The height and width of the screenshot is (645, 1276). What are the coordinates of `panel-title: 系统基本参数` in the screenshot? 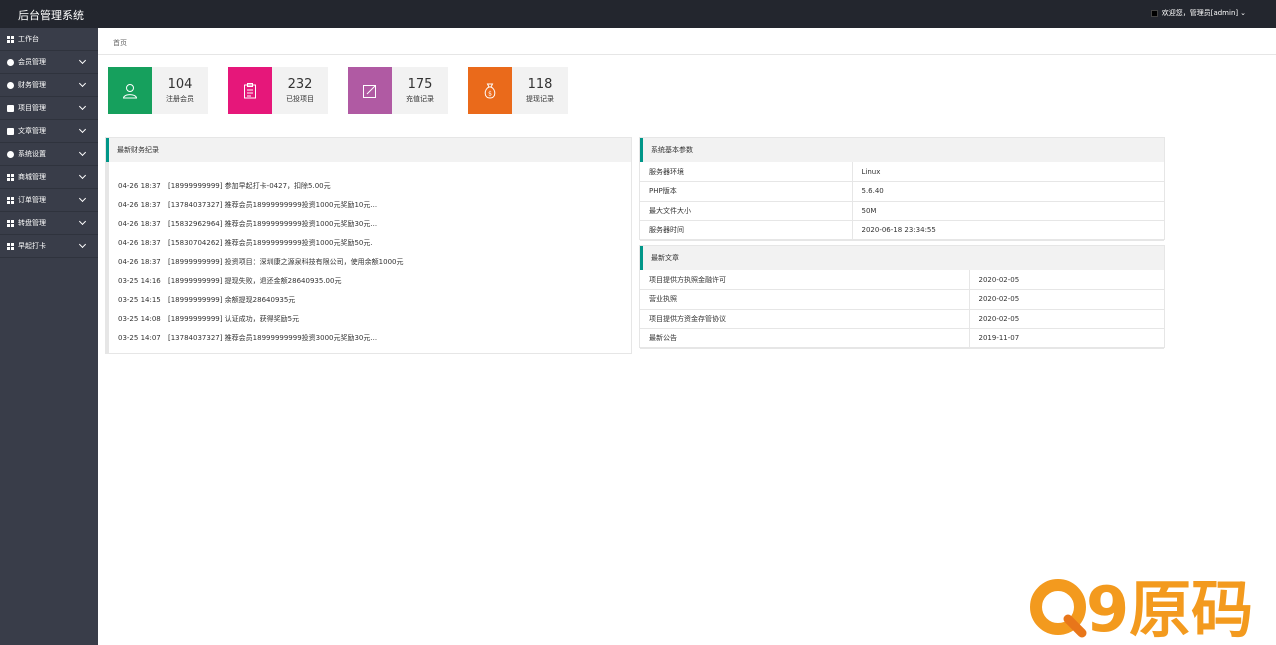 It's located at (902, 150).